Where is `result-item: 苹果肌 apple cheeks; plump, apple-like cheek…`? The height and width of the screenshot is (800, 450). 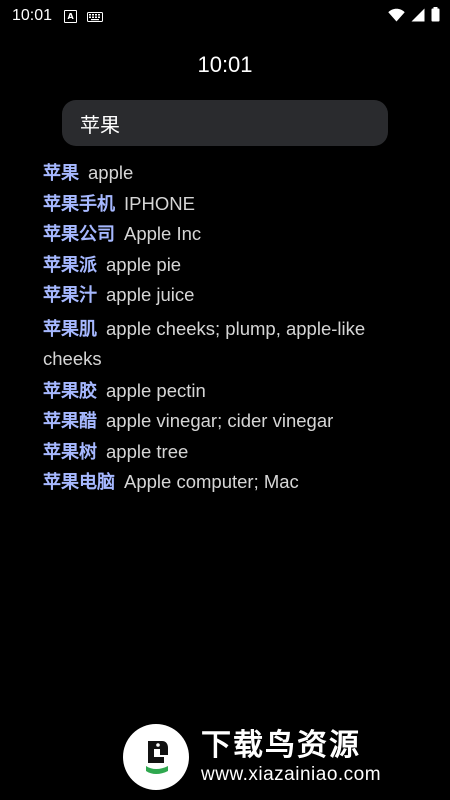 result-item: 苹果肌 apple cheeks; plump, apple-like cheek… is located at coordinates (233, 344).